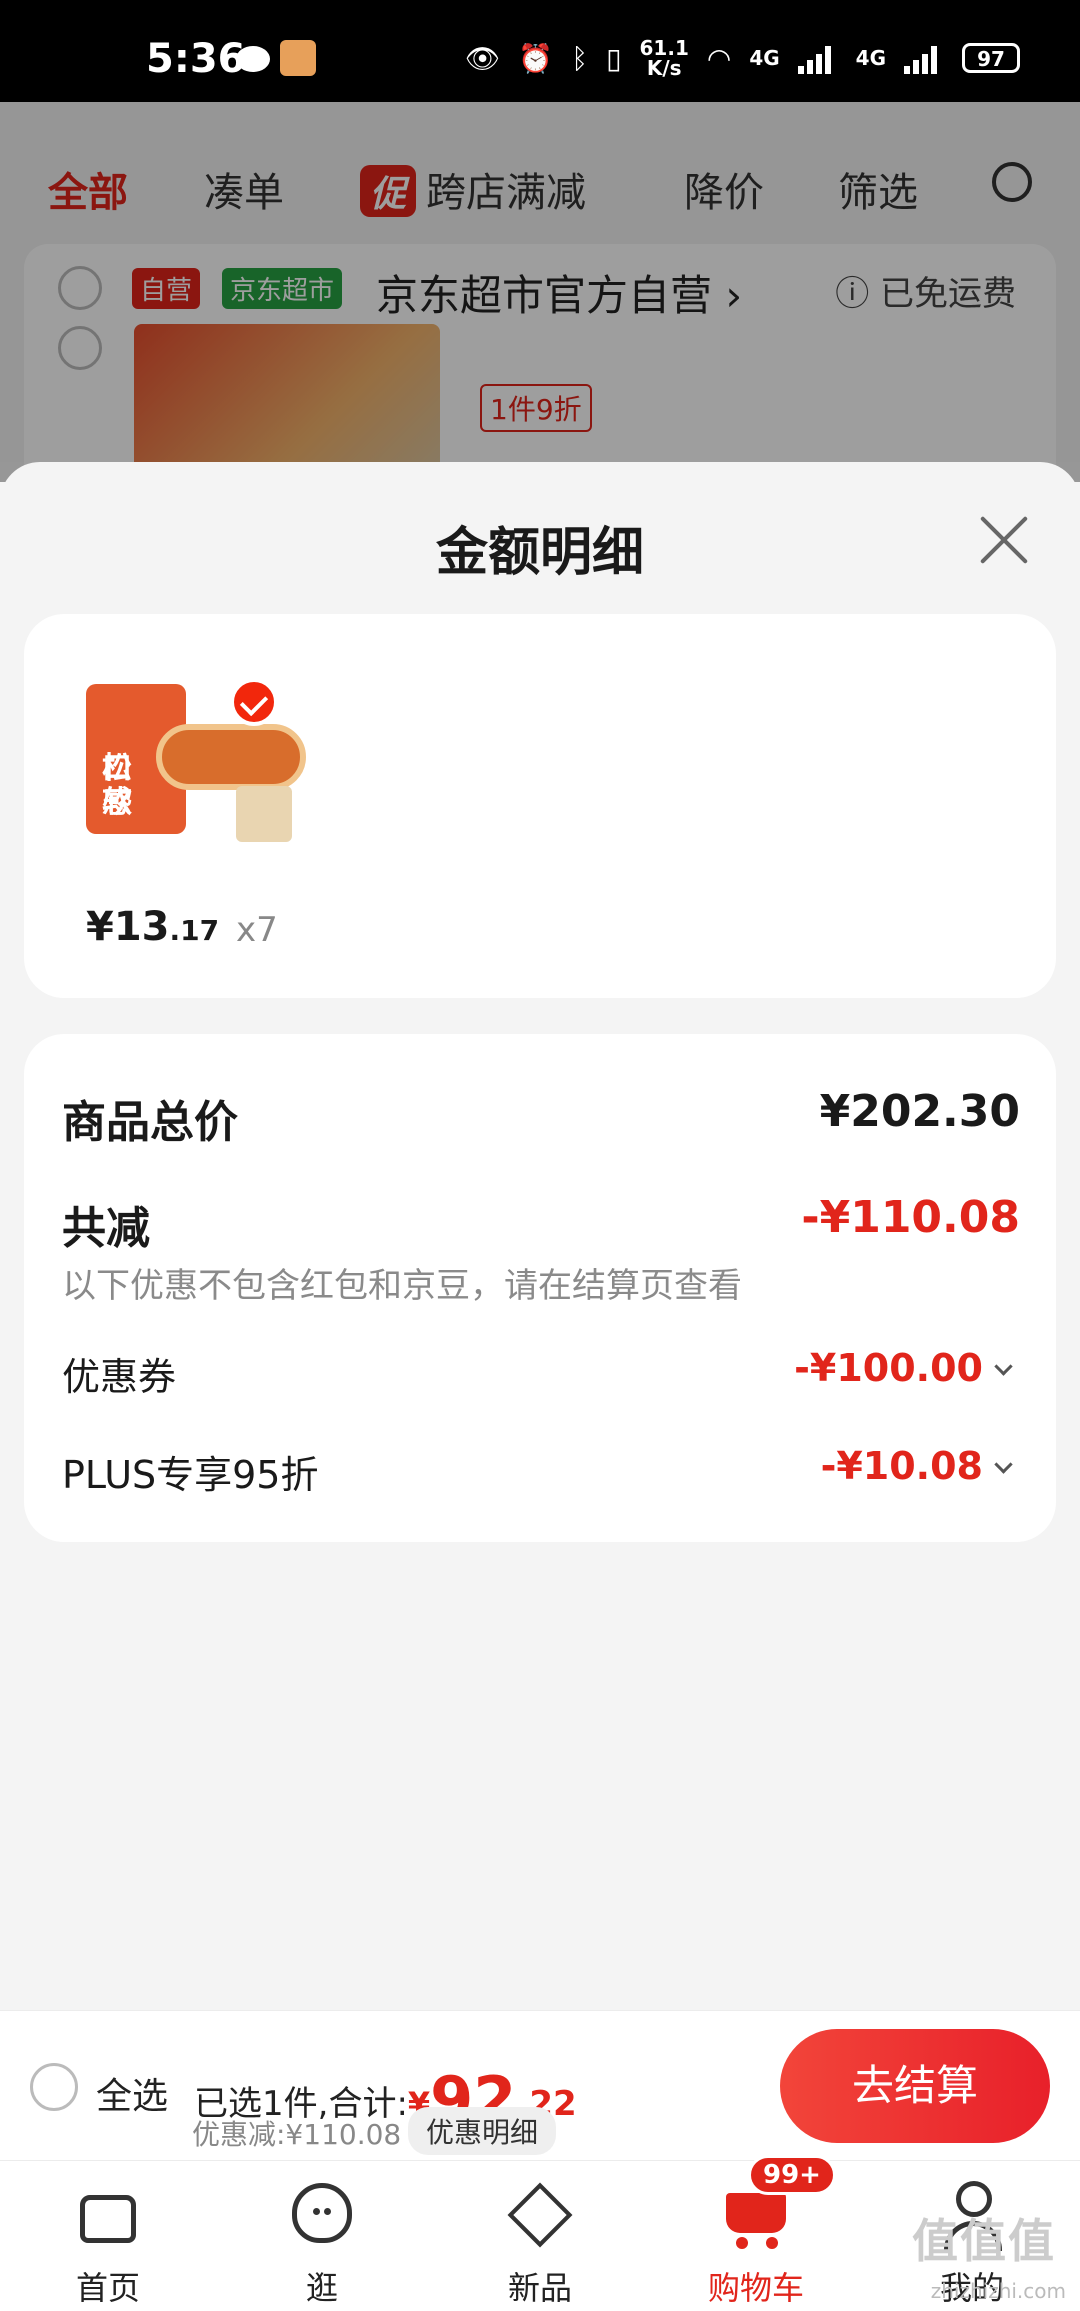 This screenshot has height=2311, width=1080. What do you see at coordinates (764, 58) in the screenshot?
I see `network-type-1: 4G` at bounding box center [764, 58].